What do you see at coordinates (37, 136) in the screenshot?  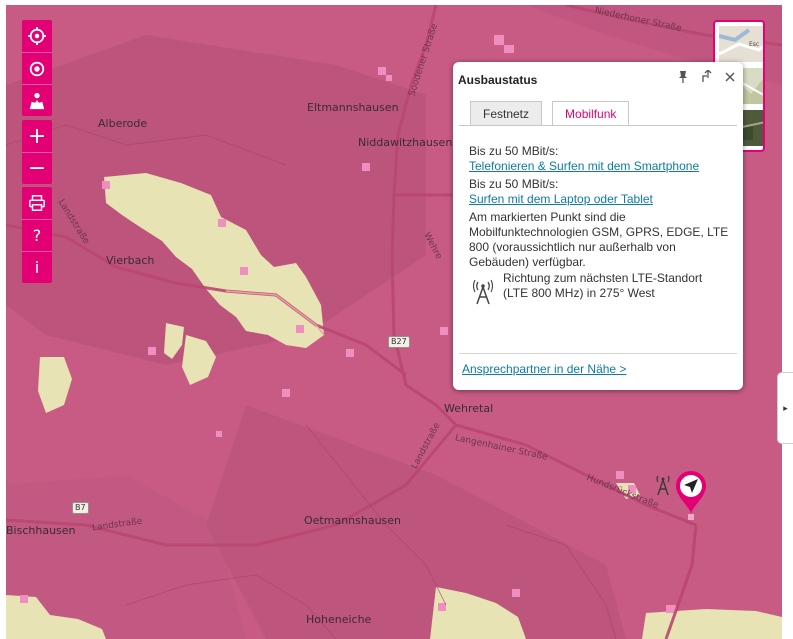 I see `zoom-in-button: +` at bounding box center [37, 136].